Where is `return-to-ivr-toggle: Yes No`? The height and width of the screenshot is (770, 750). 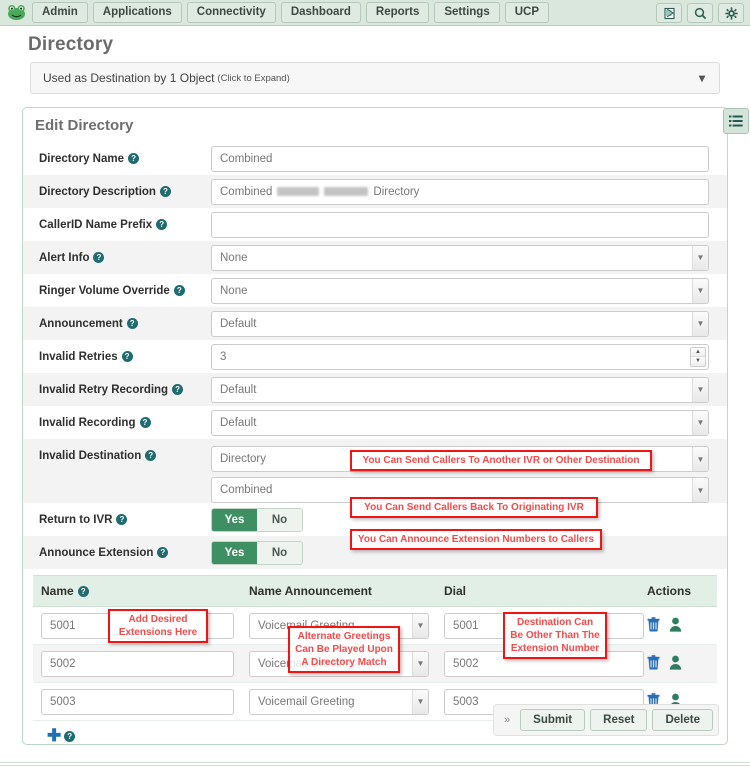 return-to-ivr-toggle: Yes No is located at coordinates (257, 519).